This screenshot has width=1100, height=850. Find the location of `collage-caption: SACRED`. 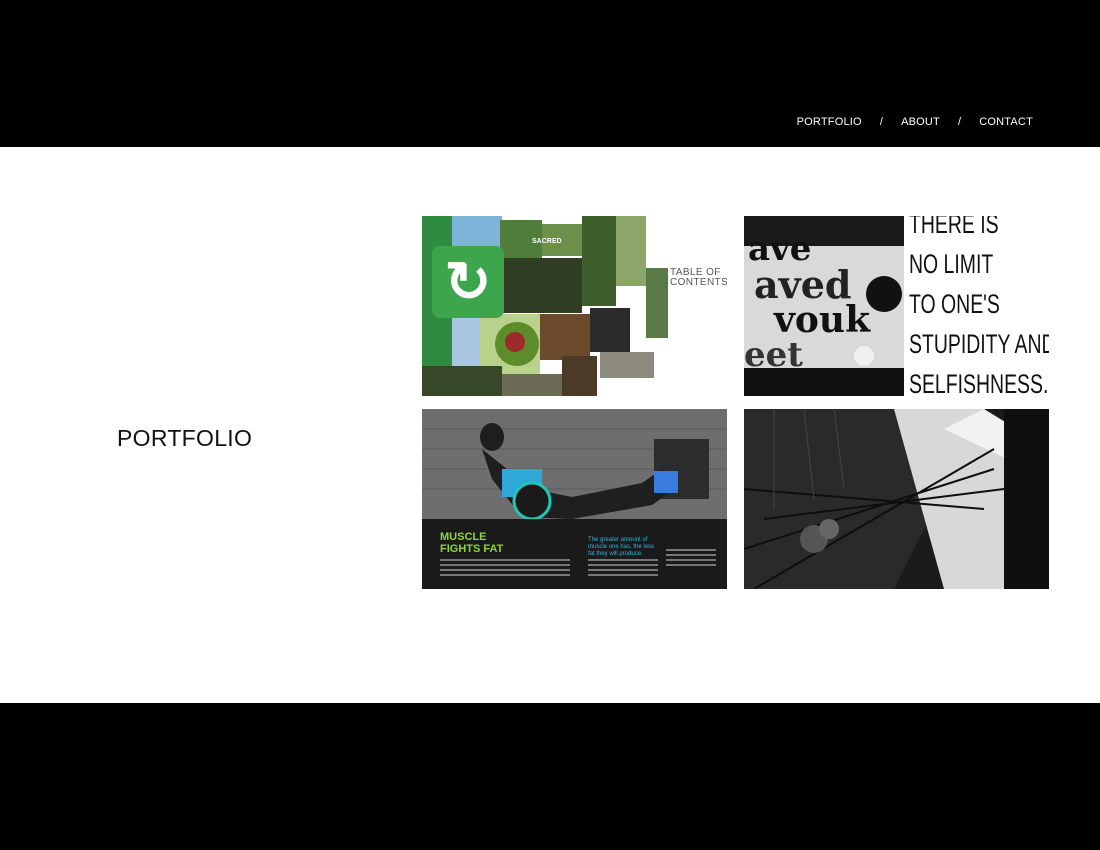

collage-caption: SACRED is located at coordinates (547, 241).